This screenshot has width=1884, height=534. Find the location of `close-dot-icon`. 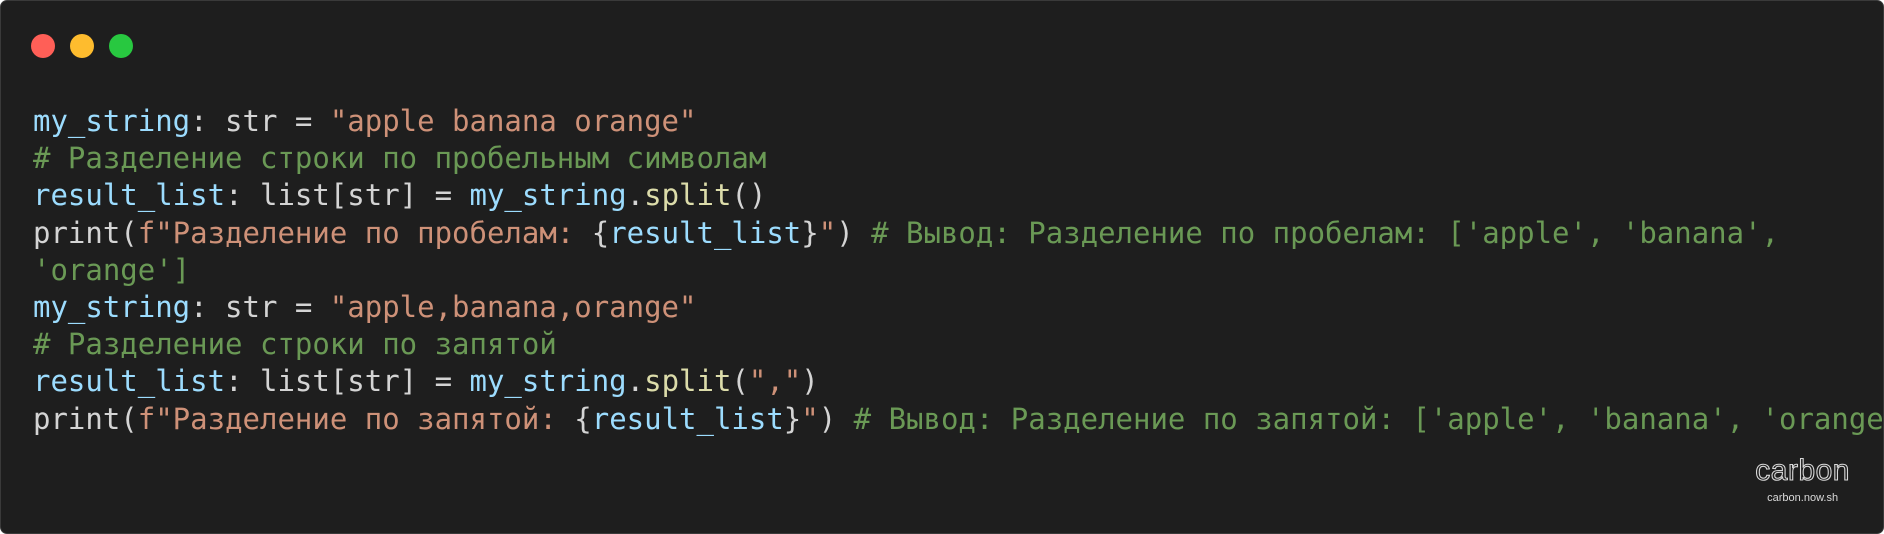

close-dot-icon is located at coordinates (43, 46).